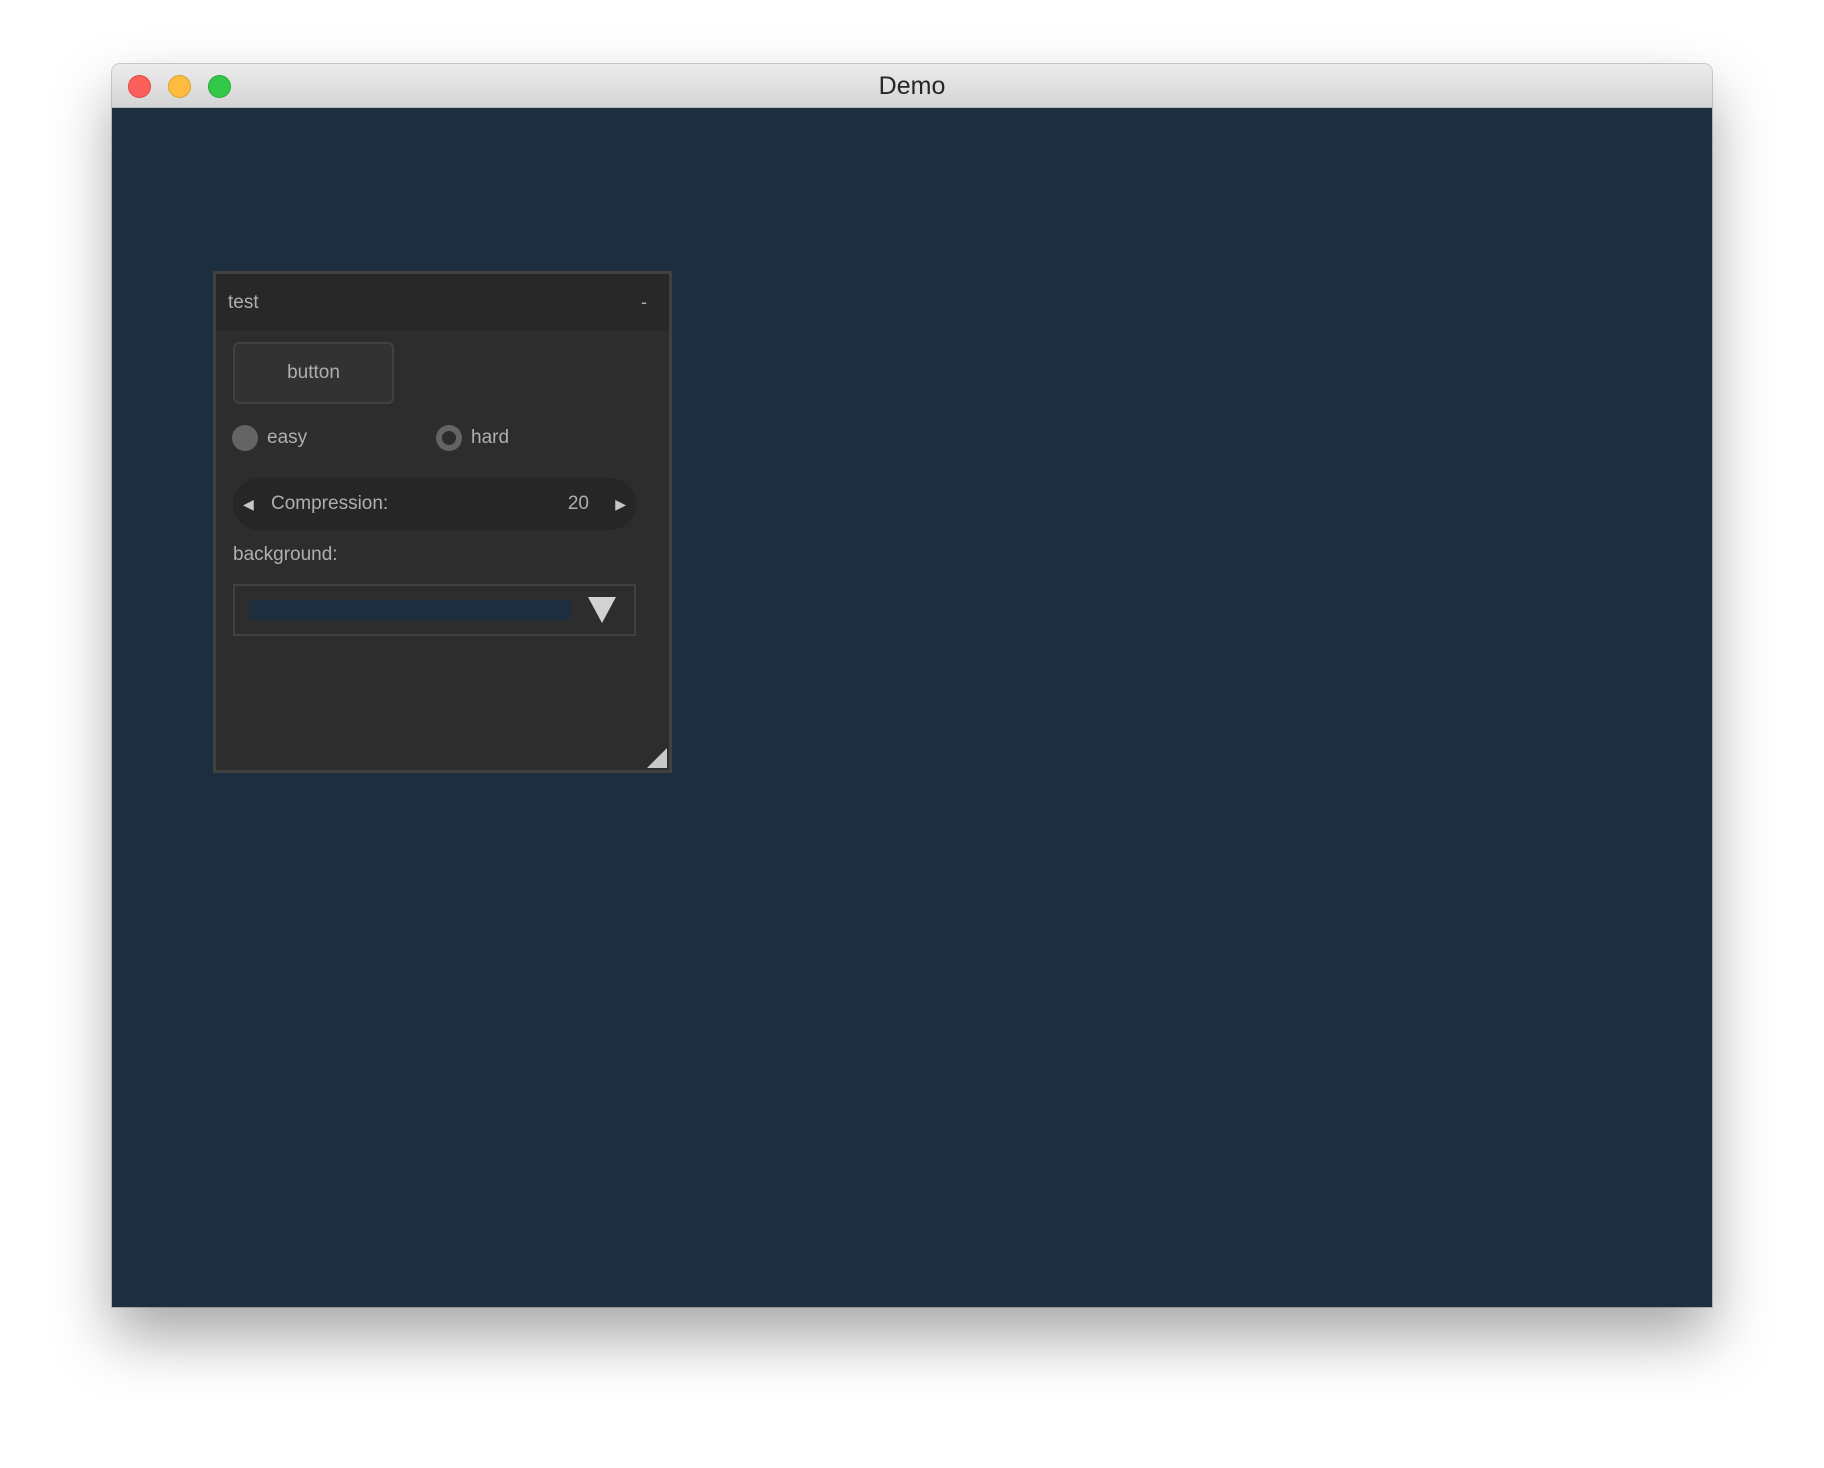  I want to click on radio-hard: hard, so click(472, 438).